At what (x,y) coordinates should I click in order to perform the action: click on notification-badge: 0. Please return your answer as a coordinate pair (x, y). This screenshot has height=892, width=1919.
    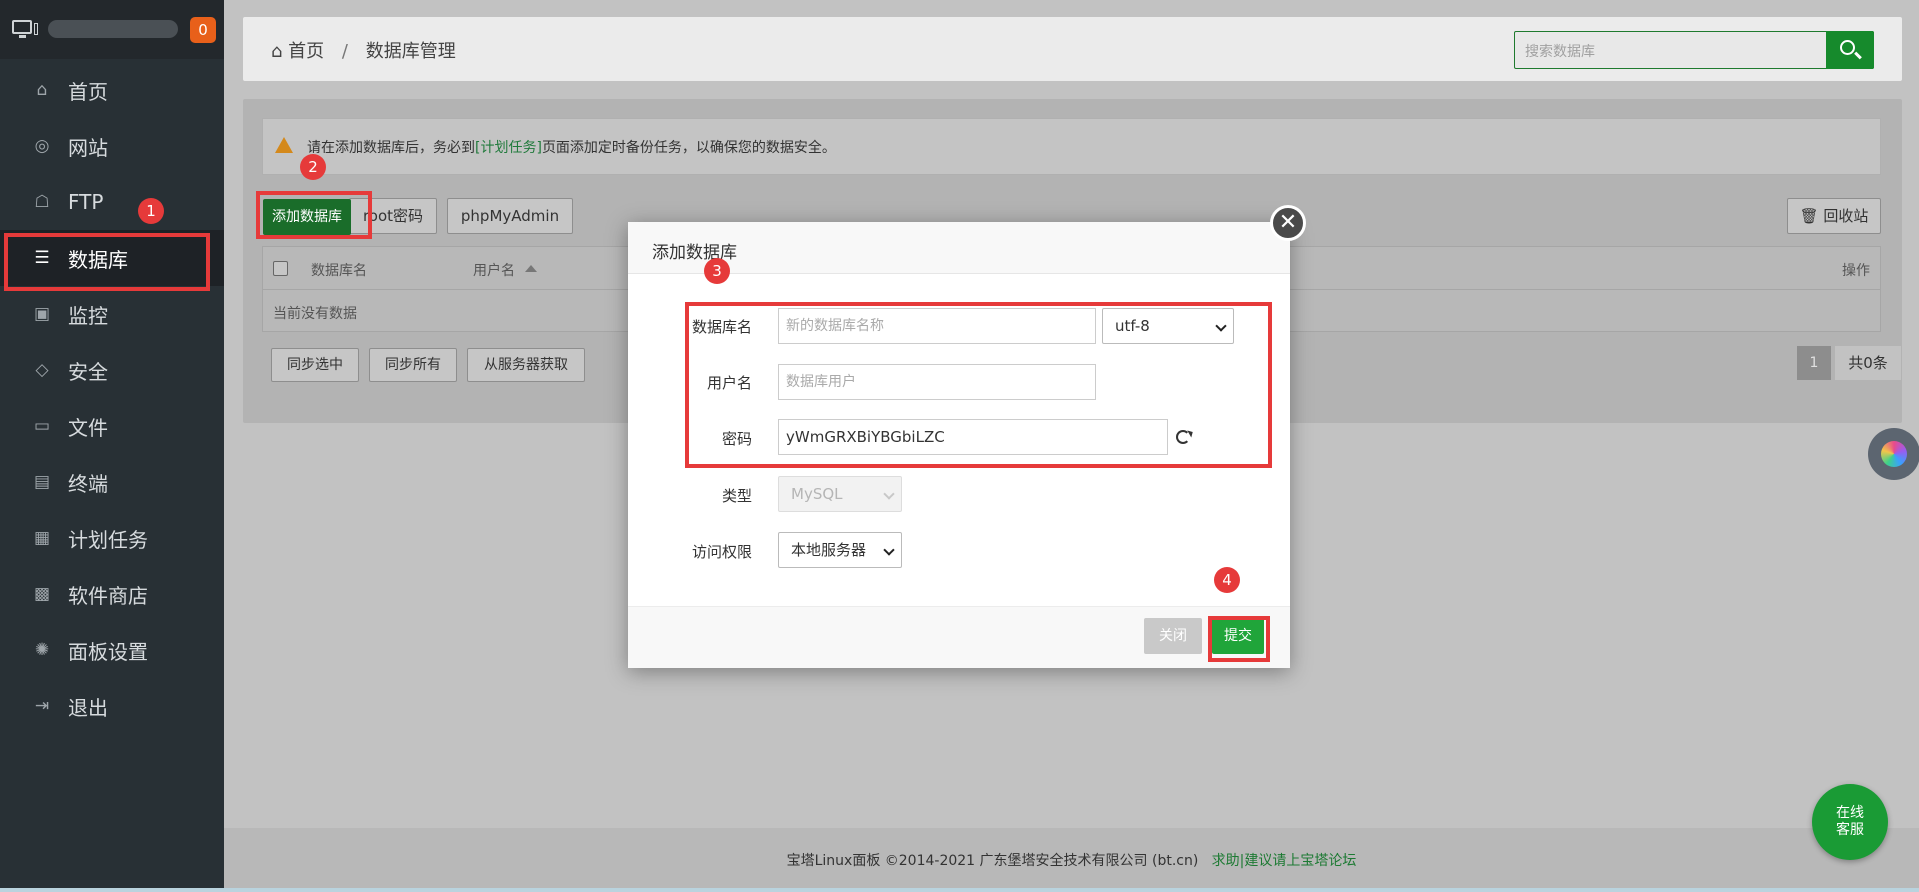
    Looking at the image, I should click on (203, 30).